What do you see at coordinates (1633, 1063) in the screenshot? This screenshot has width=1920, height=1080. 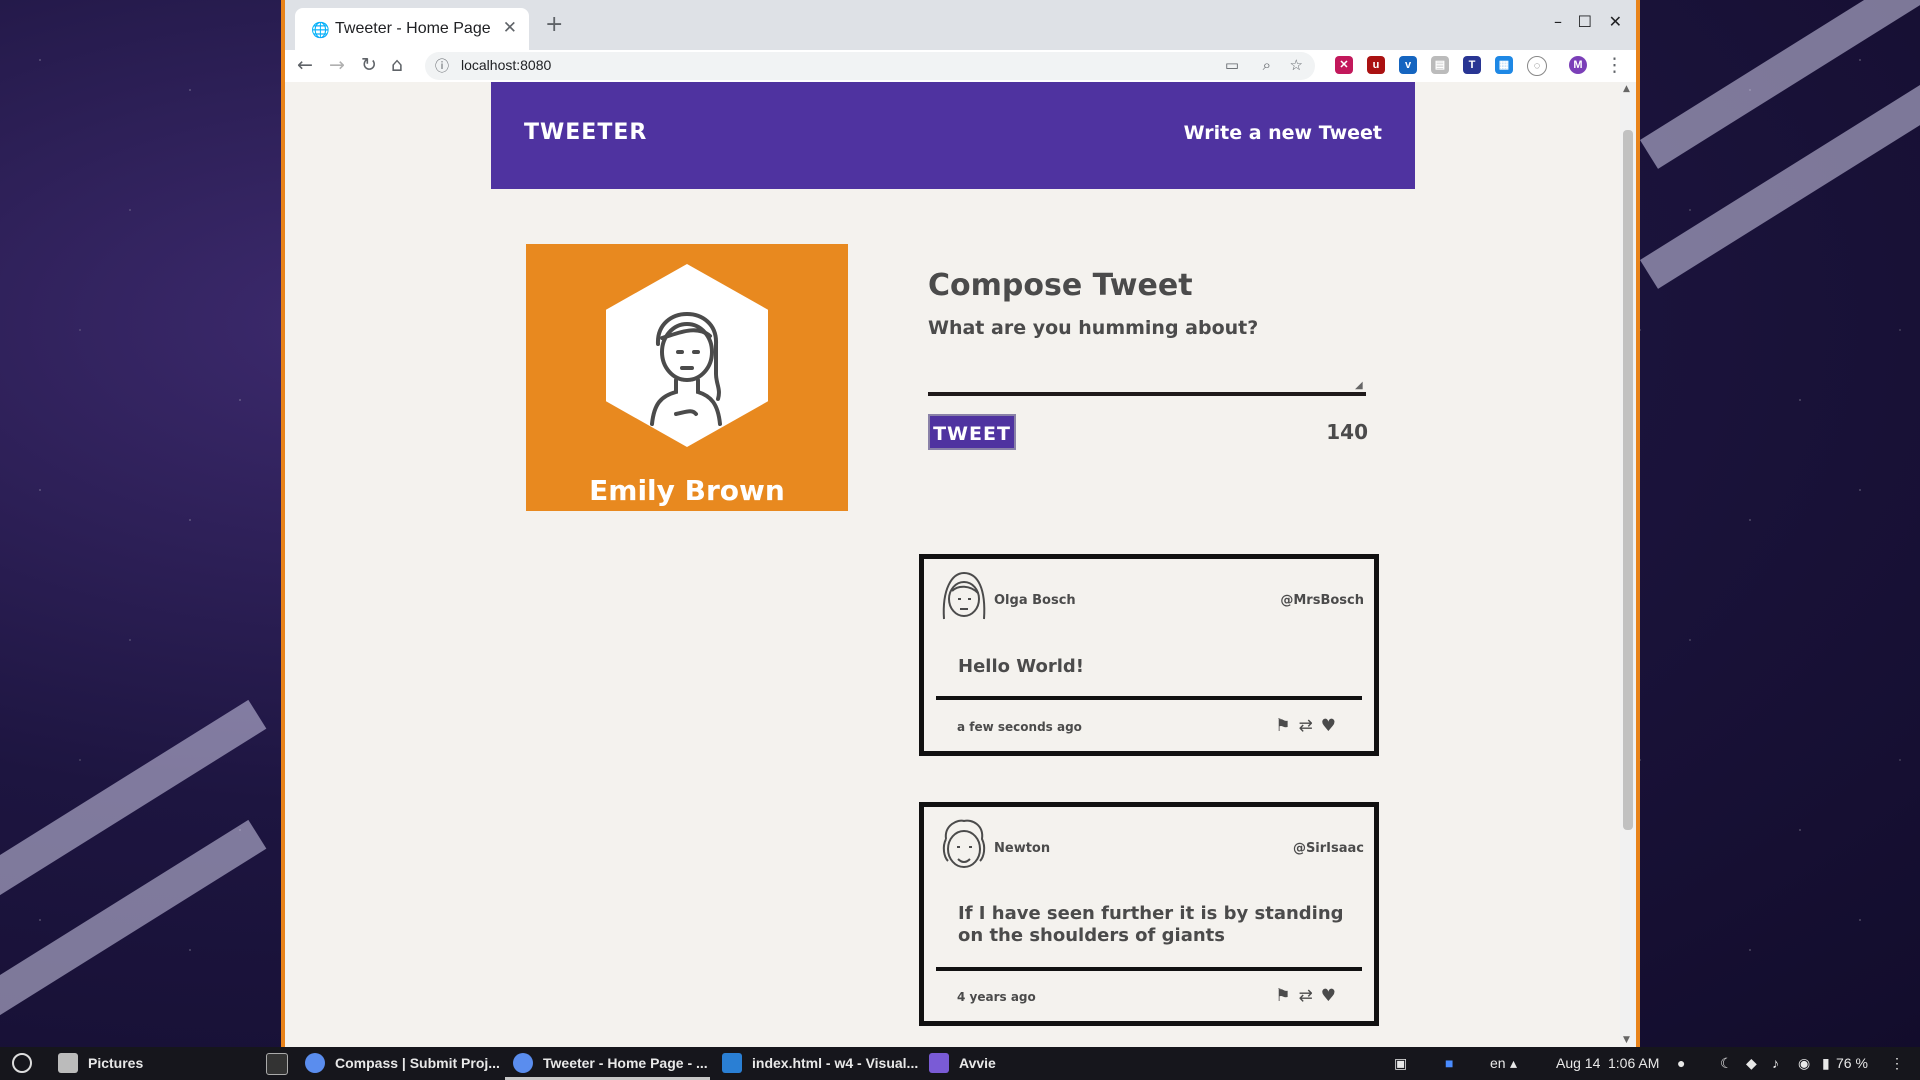 I see `clock-time: 1:06 AM` at bounding box center [1633, 1063].